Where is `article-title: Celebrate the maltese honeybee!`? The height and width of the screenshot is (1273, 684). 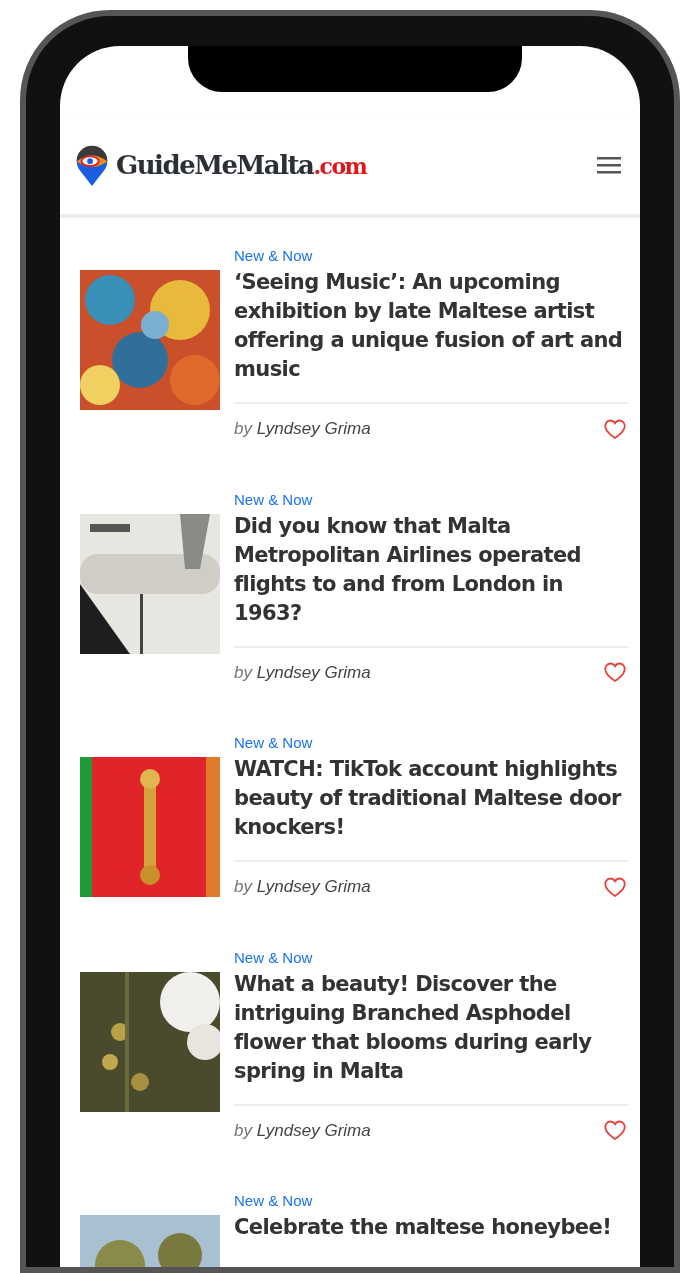
article-title: Celebrate the maltese honeybee! is located at coordinates (431, 1227).